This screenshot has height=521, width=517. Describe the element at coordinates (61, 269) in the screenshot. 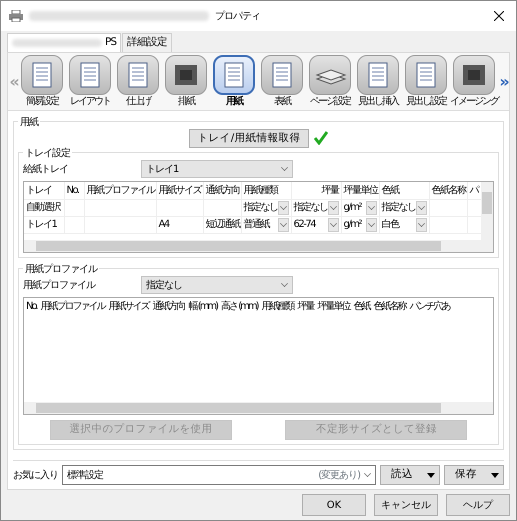

I see `group-title: 用紙プロファイル` at that location.